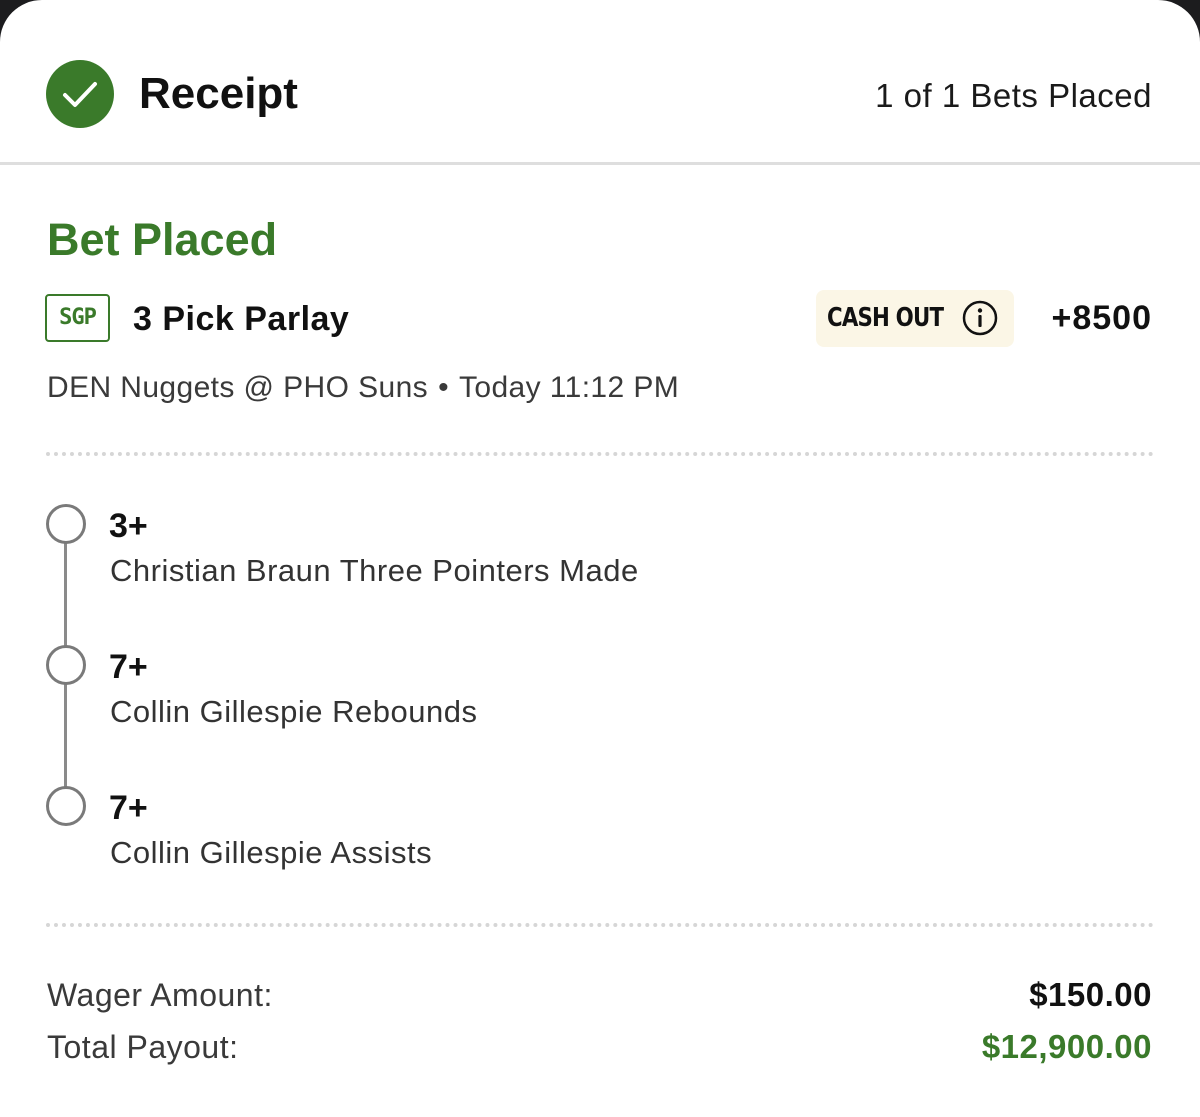 The height and width of the screenshot is (1117, 1200). Describe the element at coordinates (80, 94) in the screenshot. I see `check-circle-icon` at that location.